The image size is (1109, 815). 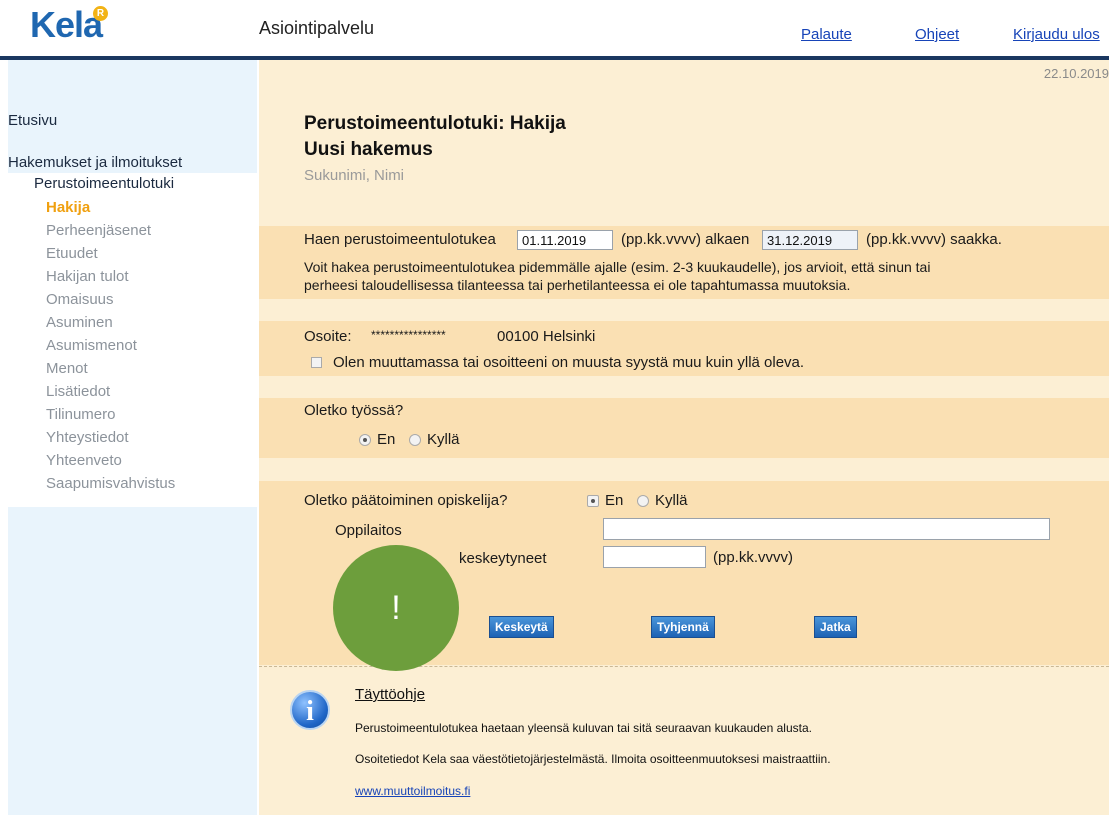 What do you see at coordinates (643, 501) in the screenshot?
I see `student-yes-radio` at bounding box center [643, 501].